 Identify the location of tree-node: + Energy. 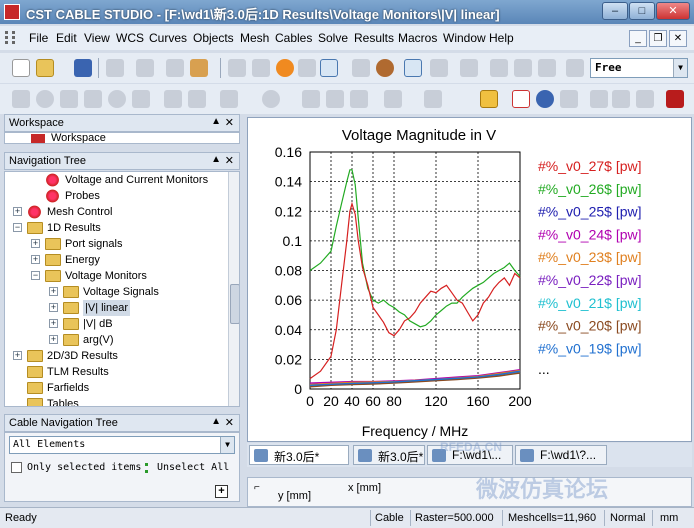
(116, 260).